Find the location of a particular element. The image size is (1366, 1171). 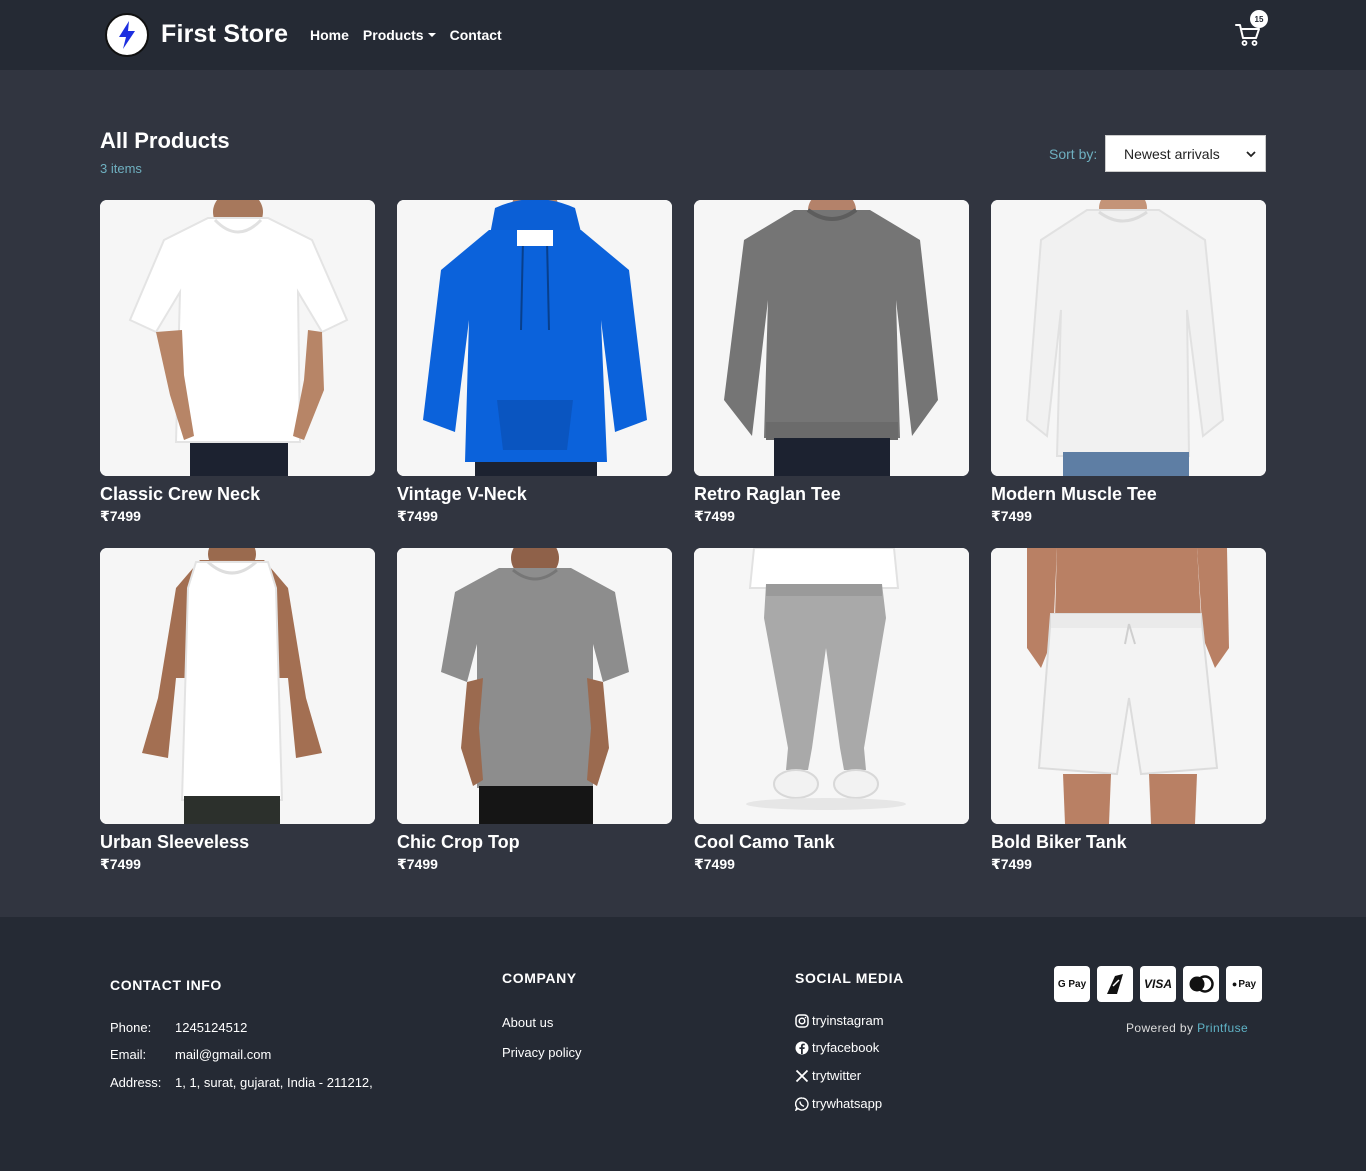

facebook-label: tryfacebook is located at coordinates (846, 1047).